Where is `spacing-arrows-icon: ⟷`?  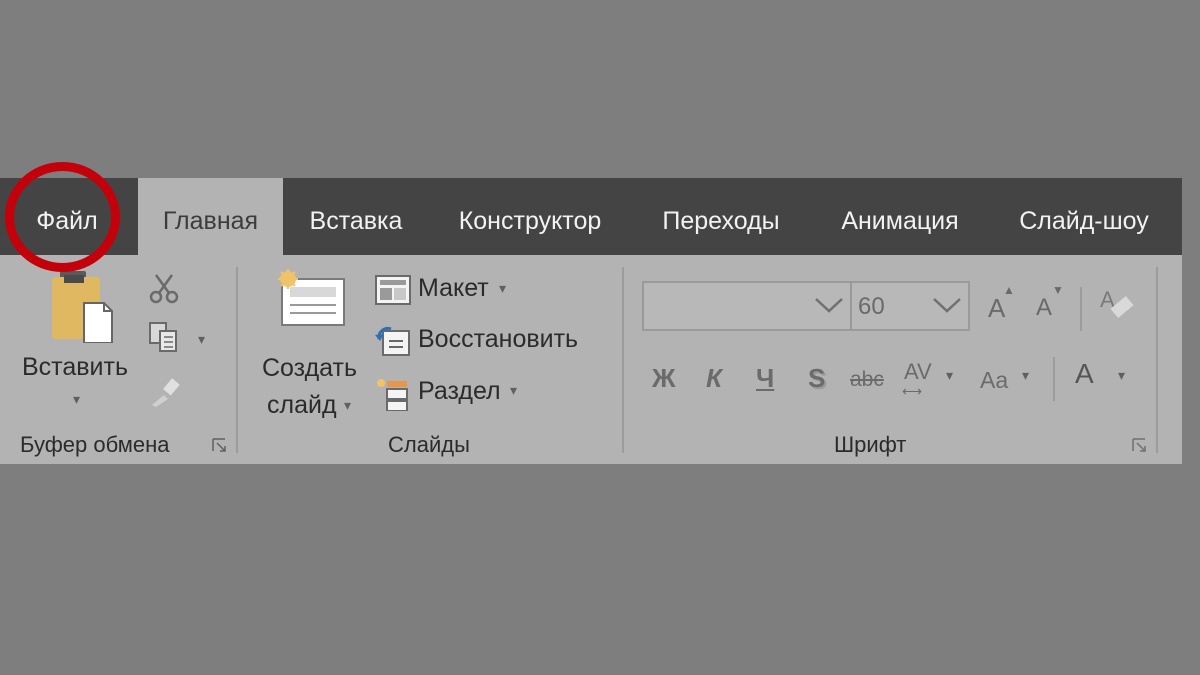
spacing-arrows-icon: ⟷ is located at coordinates (912, 391).